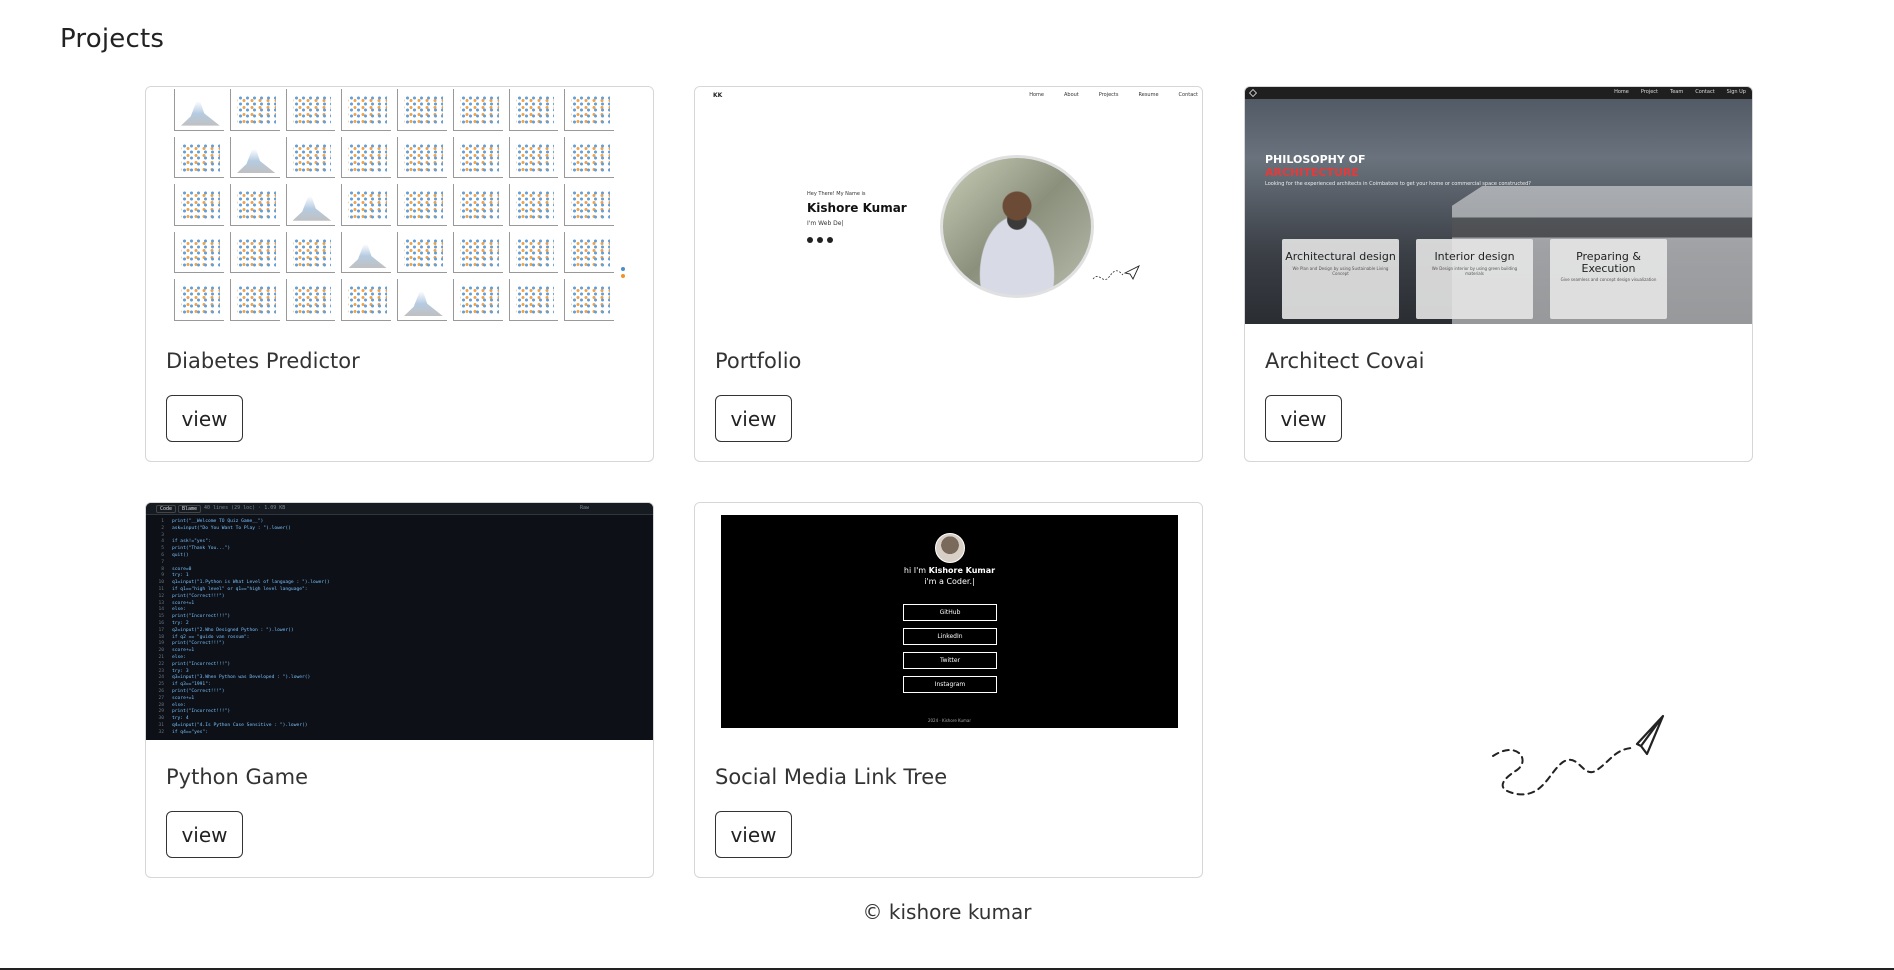  What do you see at coordinates (630, 272) in the screenshot?
I see `plot-legend` at bounding box center [630, 272].